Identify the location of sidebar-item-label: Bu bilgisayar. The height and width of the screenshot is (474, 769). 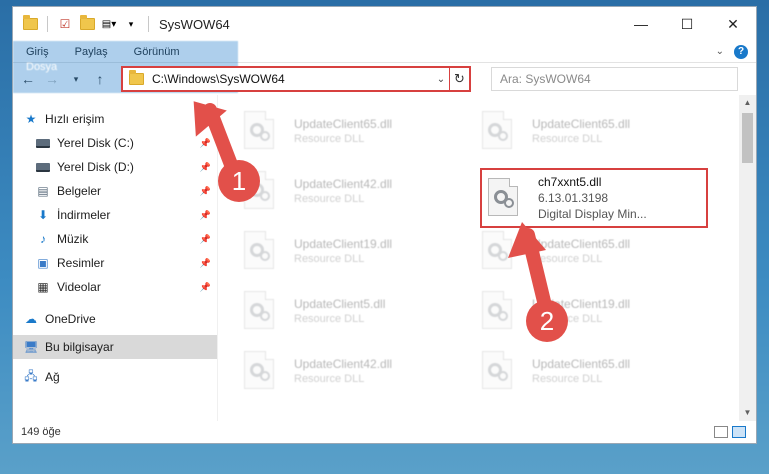
(79, 347).